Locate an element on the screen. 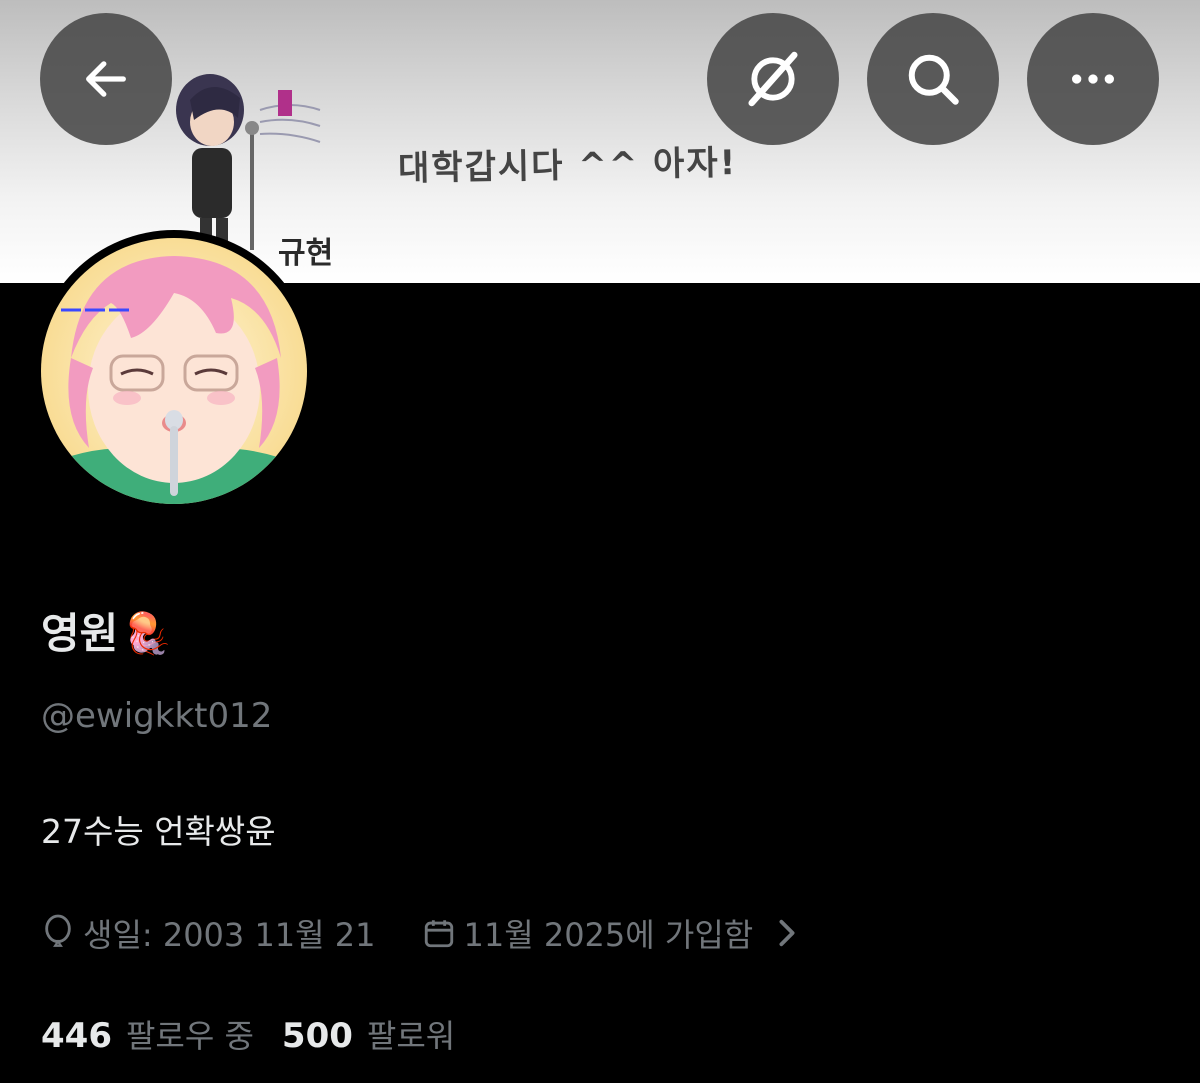  display-name: 영원 🪼 is located at coordinates (106, 634).